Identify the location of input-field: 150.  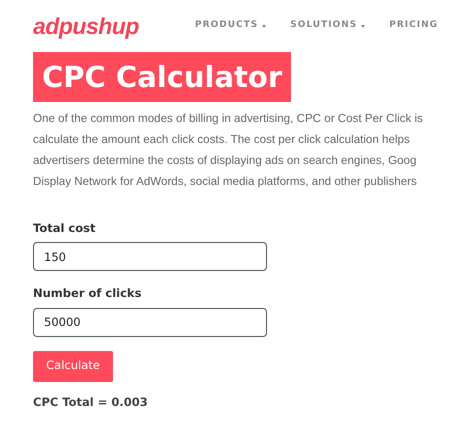
(150, 257).